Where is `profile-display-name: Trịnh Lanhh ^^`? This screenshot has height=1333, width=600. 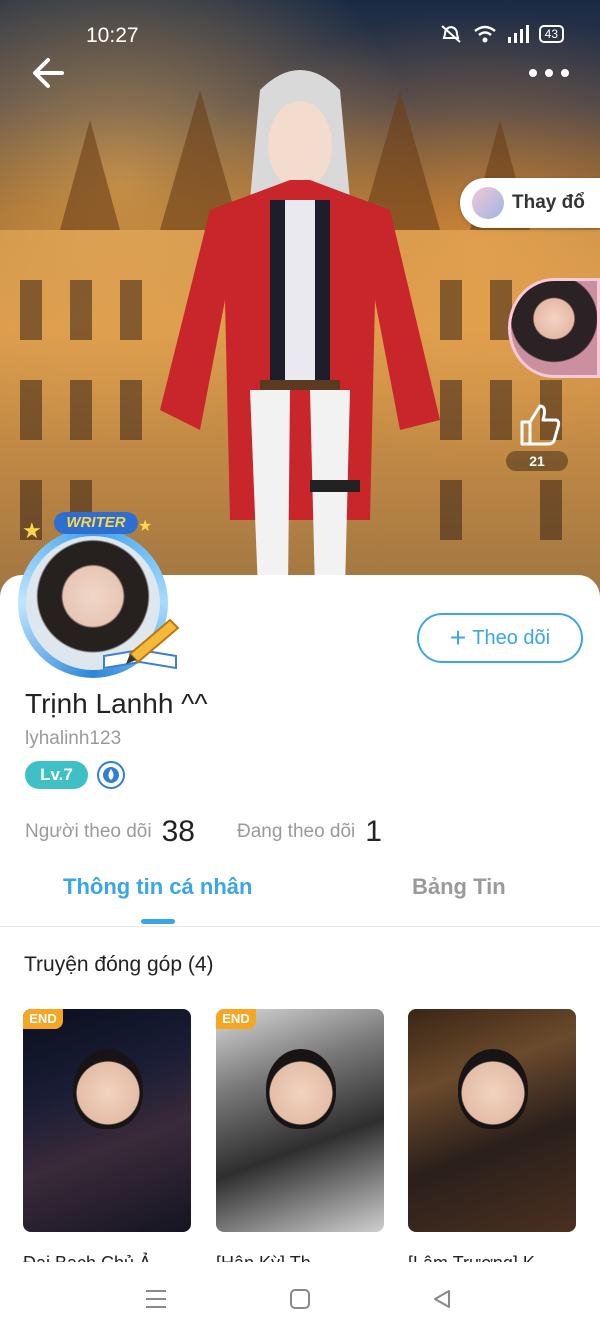 profile-display-name: Trịnh Lanhh ^^ is located at coordinates (116, 703).